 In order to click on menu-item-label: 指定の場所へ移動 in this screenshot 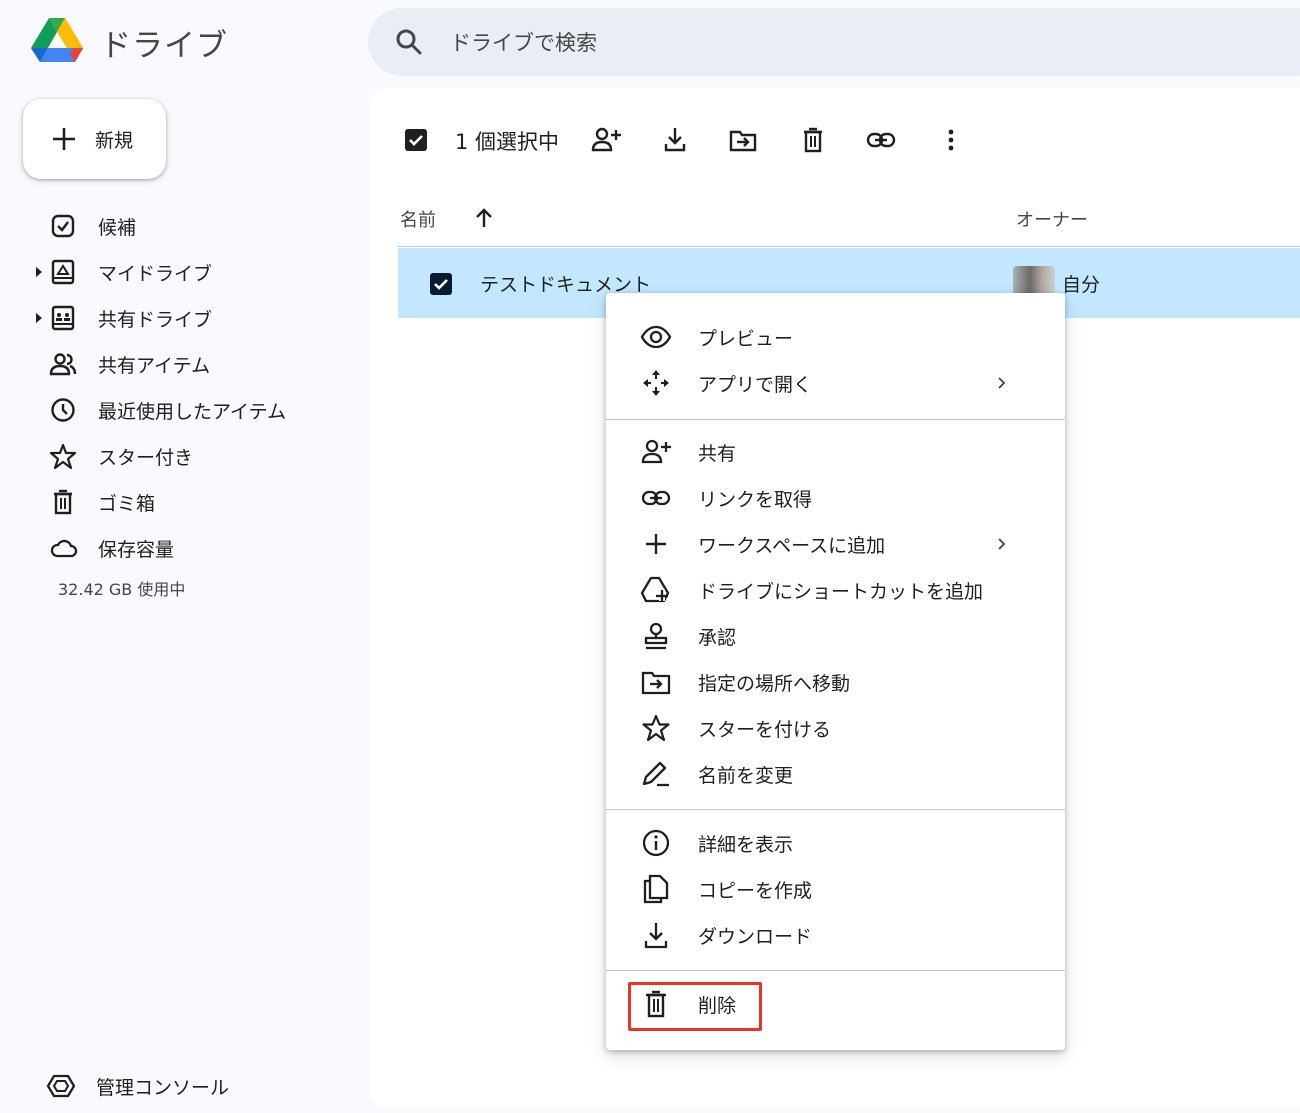, I will do `click(774, 684)`.